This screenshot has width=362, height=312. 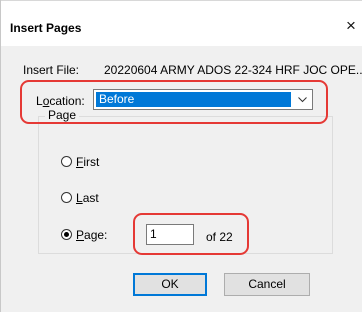 I want to click on radio-page, so click(x=66, y=234).